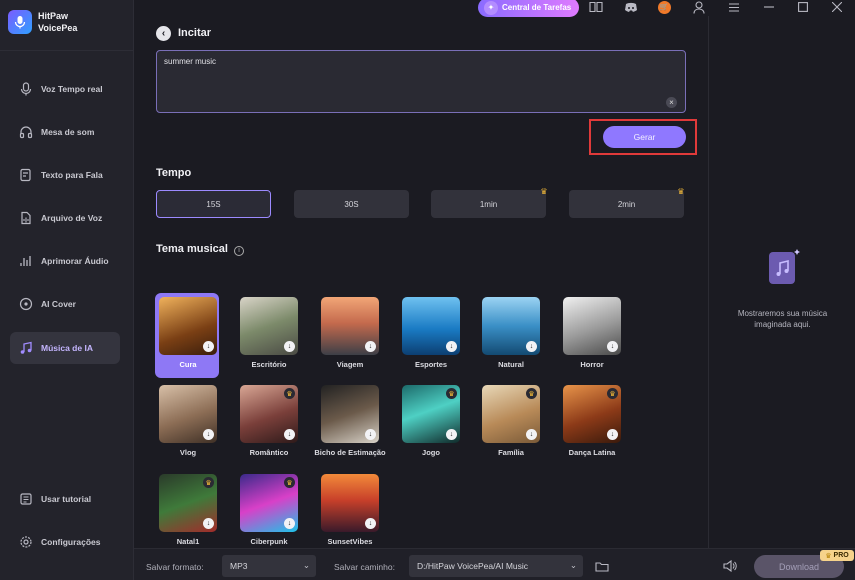  Describe the element at coordinates (72, 218) in the screenshot. I see `sidebar-item-label: Arquivo de Voz` at that location.